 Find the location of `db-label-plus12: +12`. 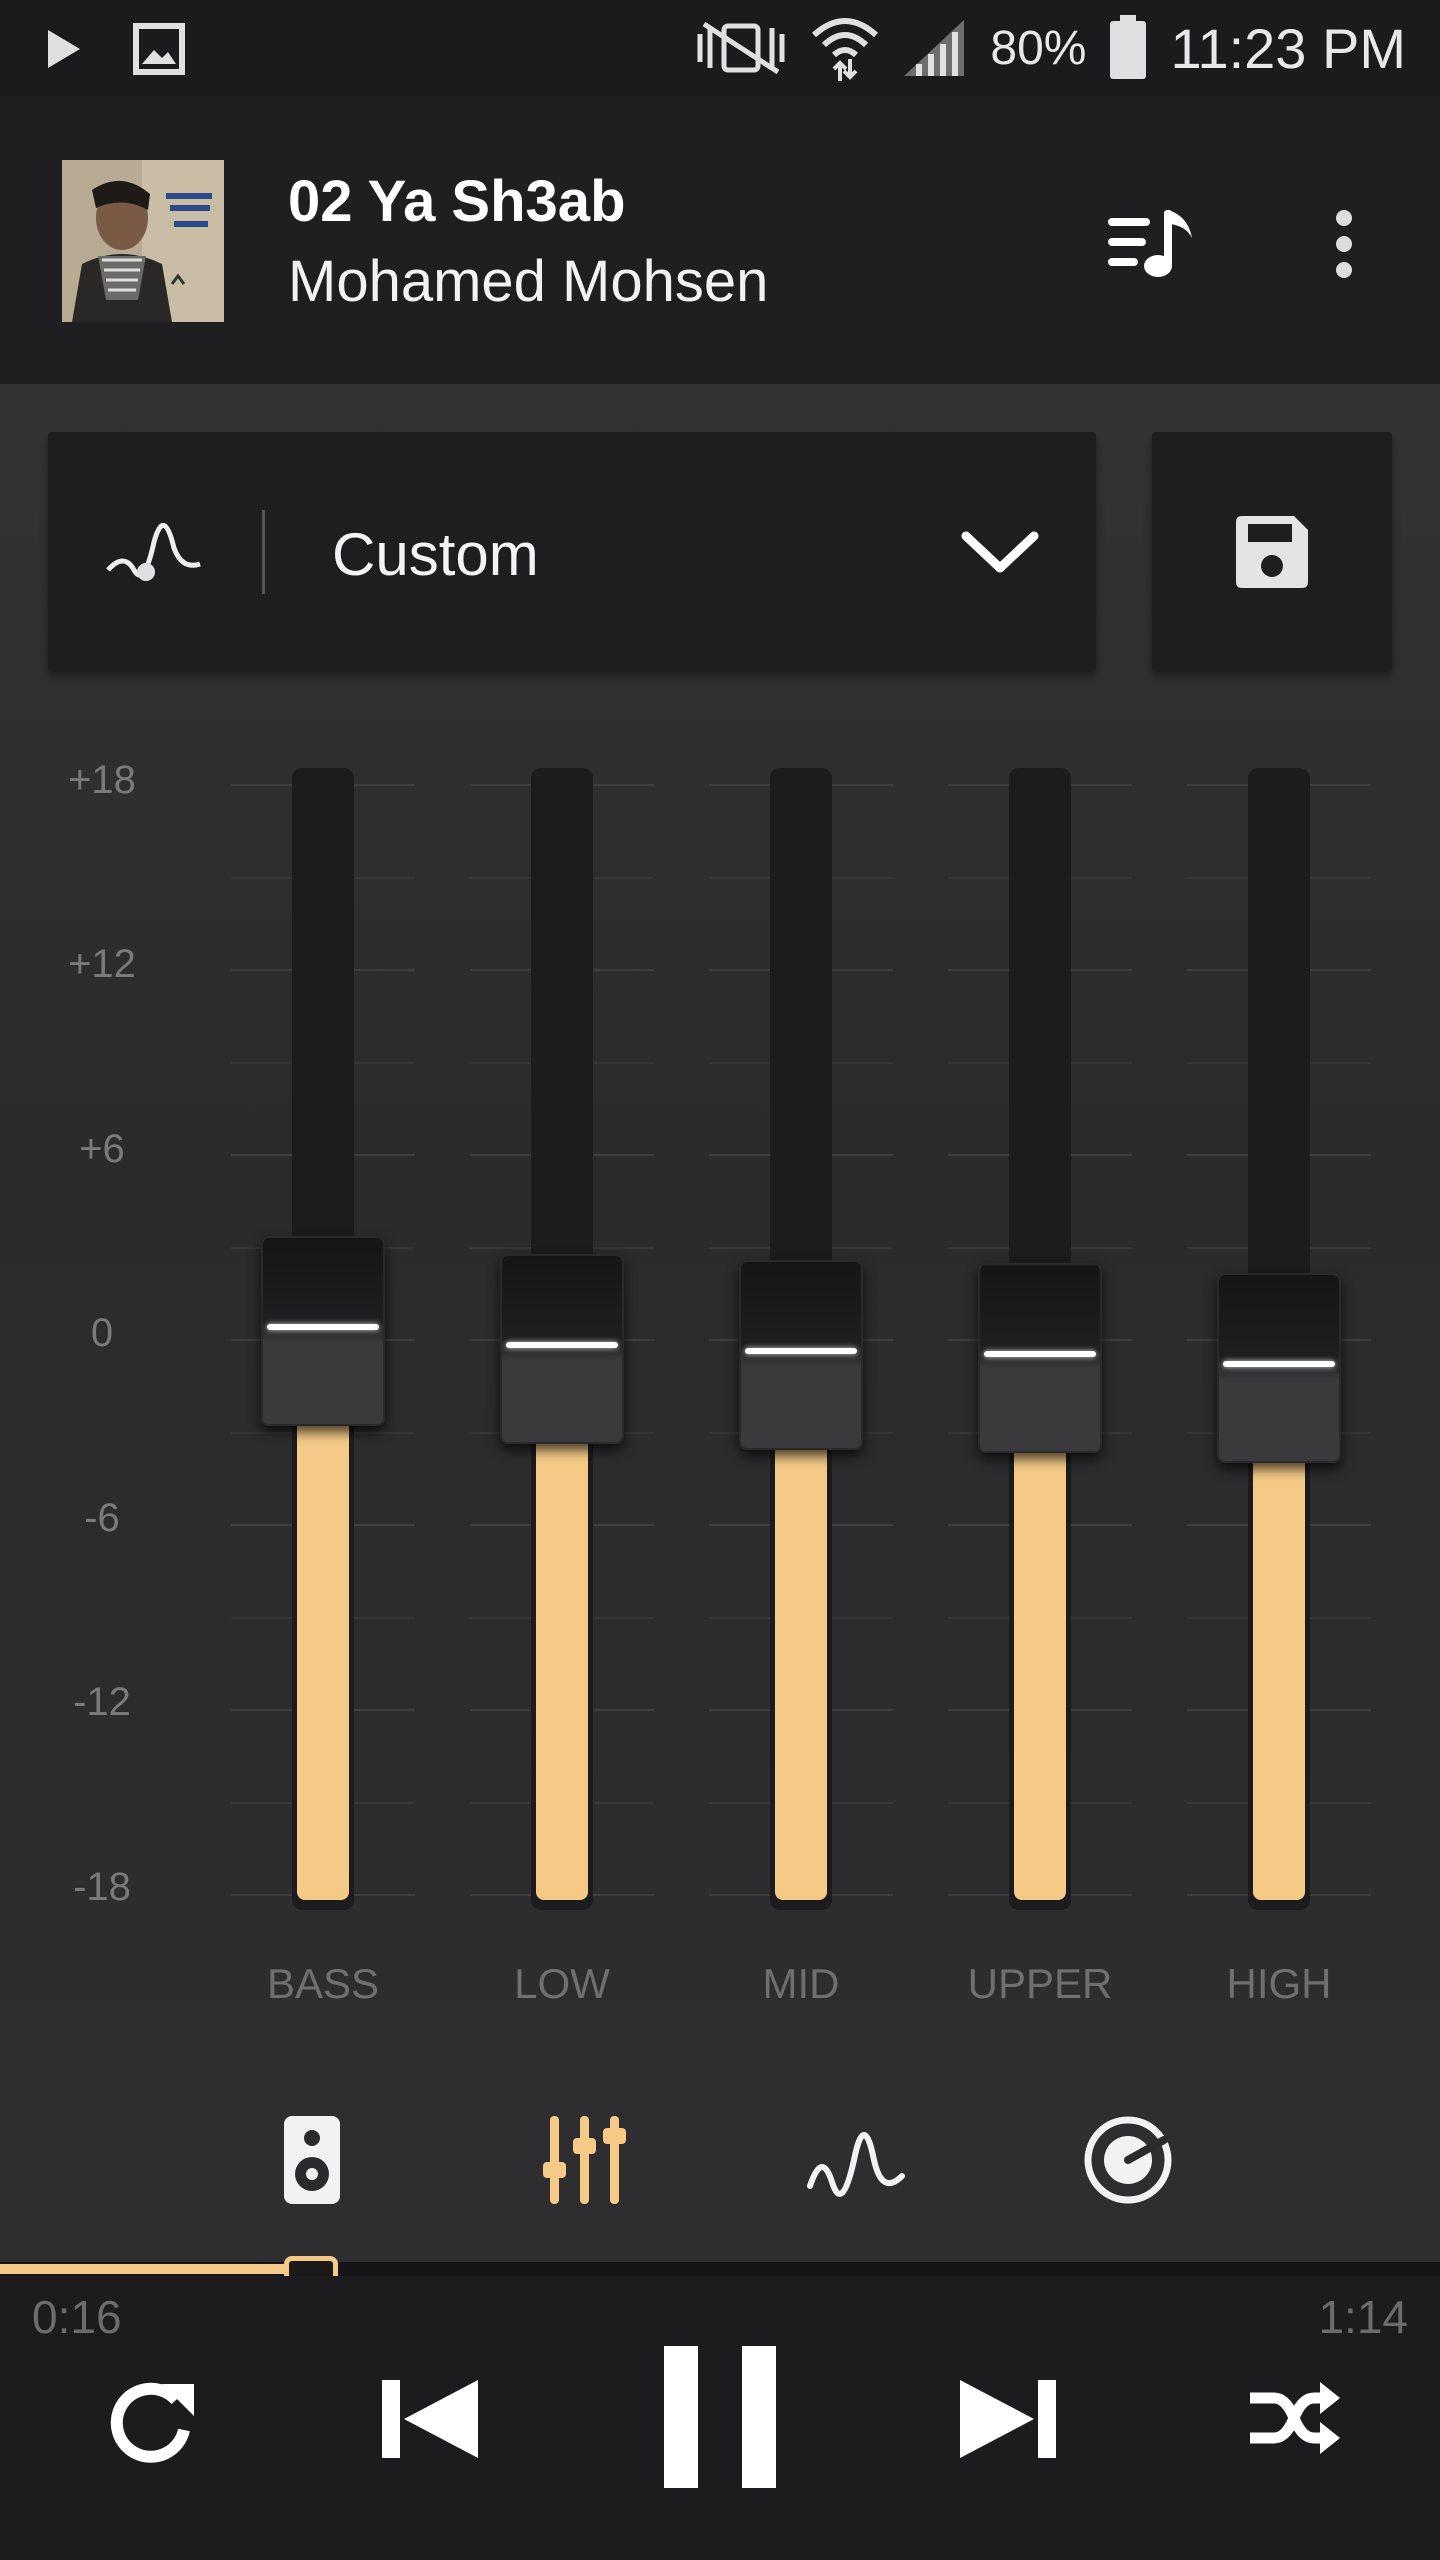

db-label-plus12: +12 is located at coordinates (102, 964).